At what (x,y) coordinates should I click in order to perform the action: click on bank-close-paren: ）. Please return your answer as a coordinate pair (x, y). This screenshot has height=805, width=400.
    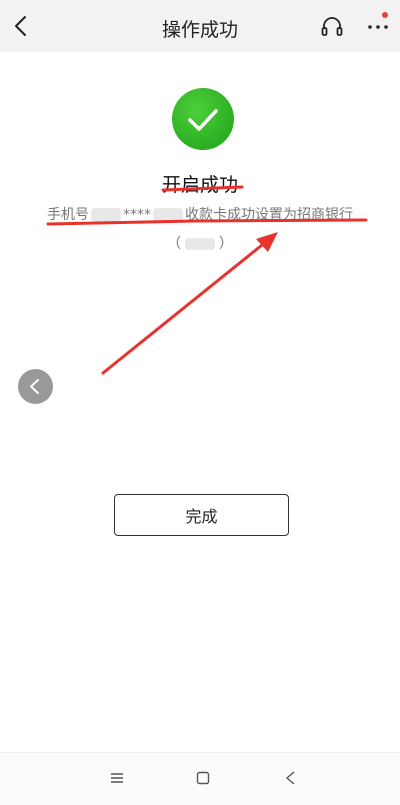
    Looking at the image, I should click on (226, 244).